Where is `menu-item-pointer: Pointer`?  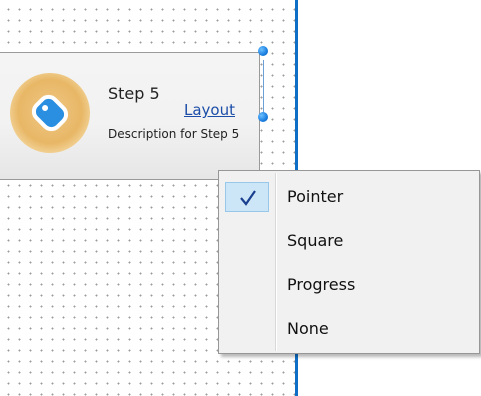
menu-item-pointer: Pointer is located at coordinates (349, 197).